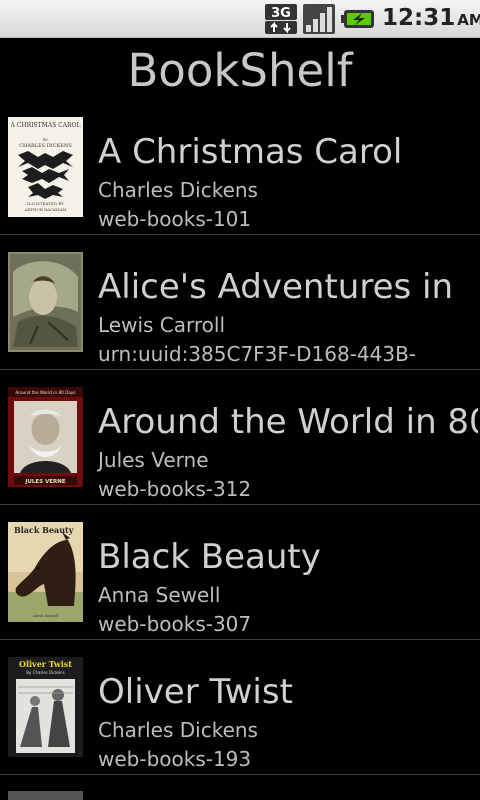 This screenshot has height=800, width=480. I want to click on next-book-cover-icon, so click(45, 795).